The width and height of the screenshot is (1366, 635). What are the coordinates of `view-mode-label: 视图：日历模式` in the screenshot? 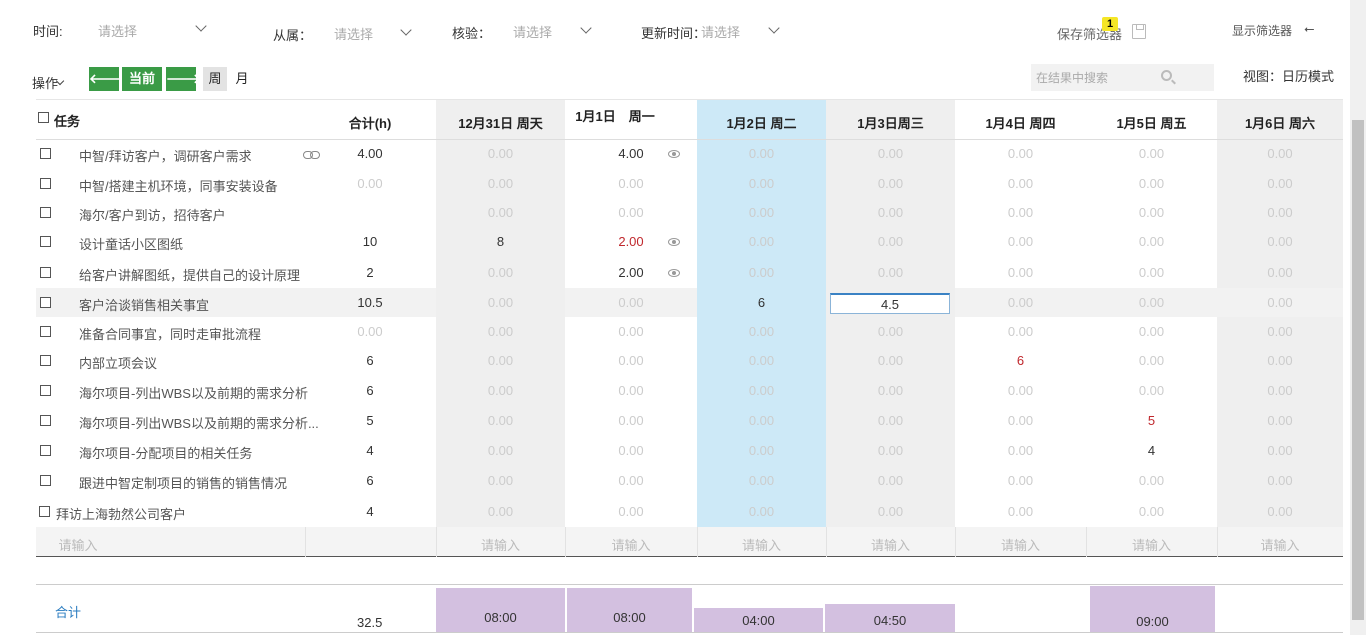 It's located at (1288, 75).